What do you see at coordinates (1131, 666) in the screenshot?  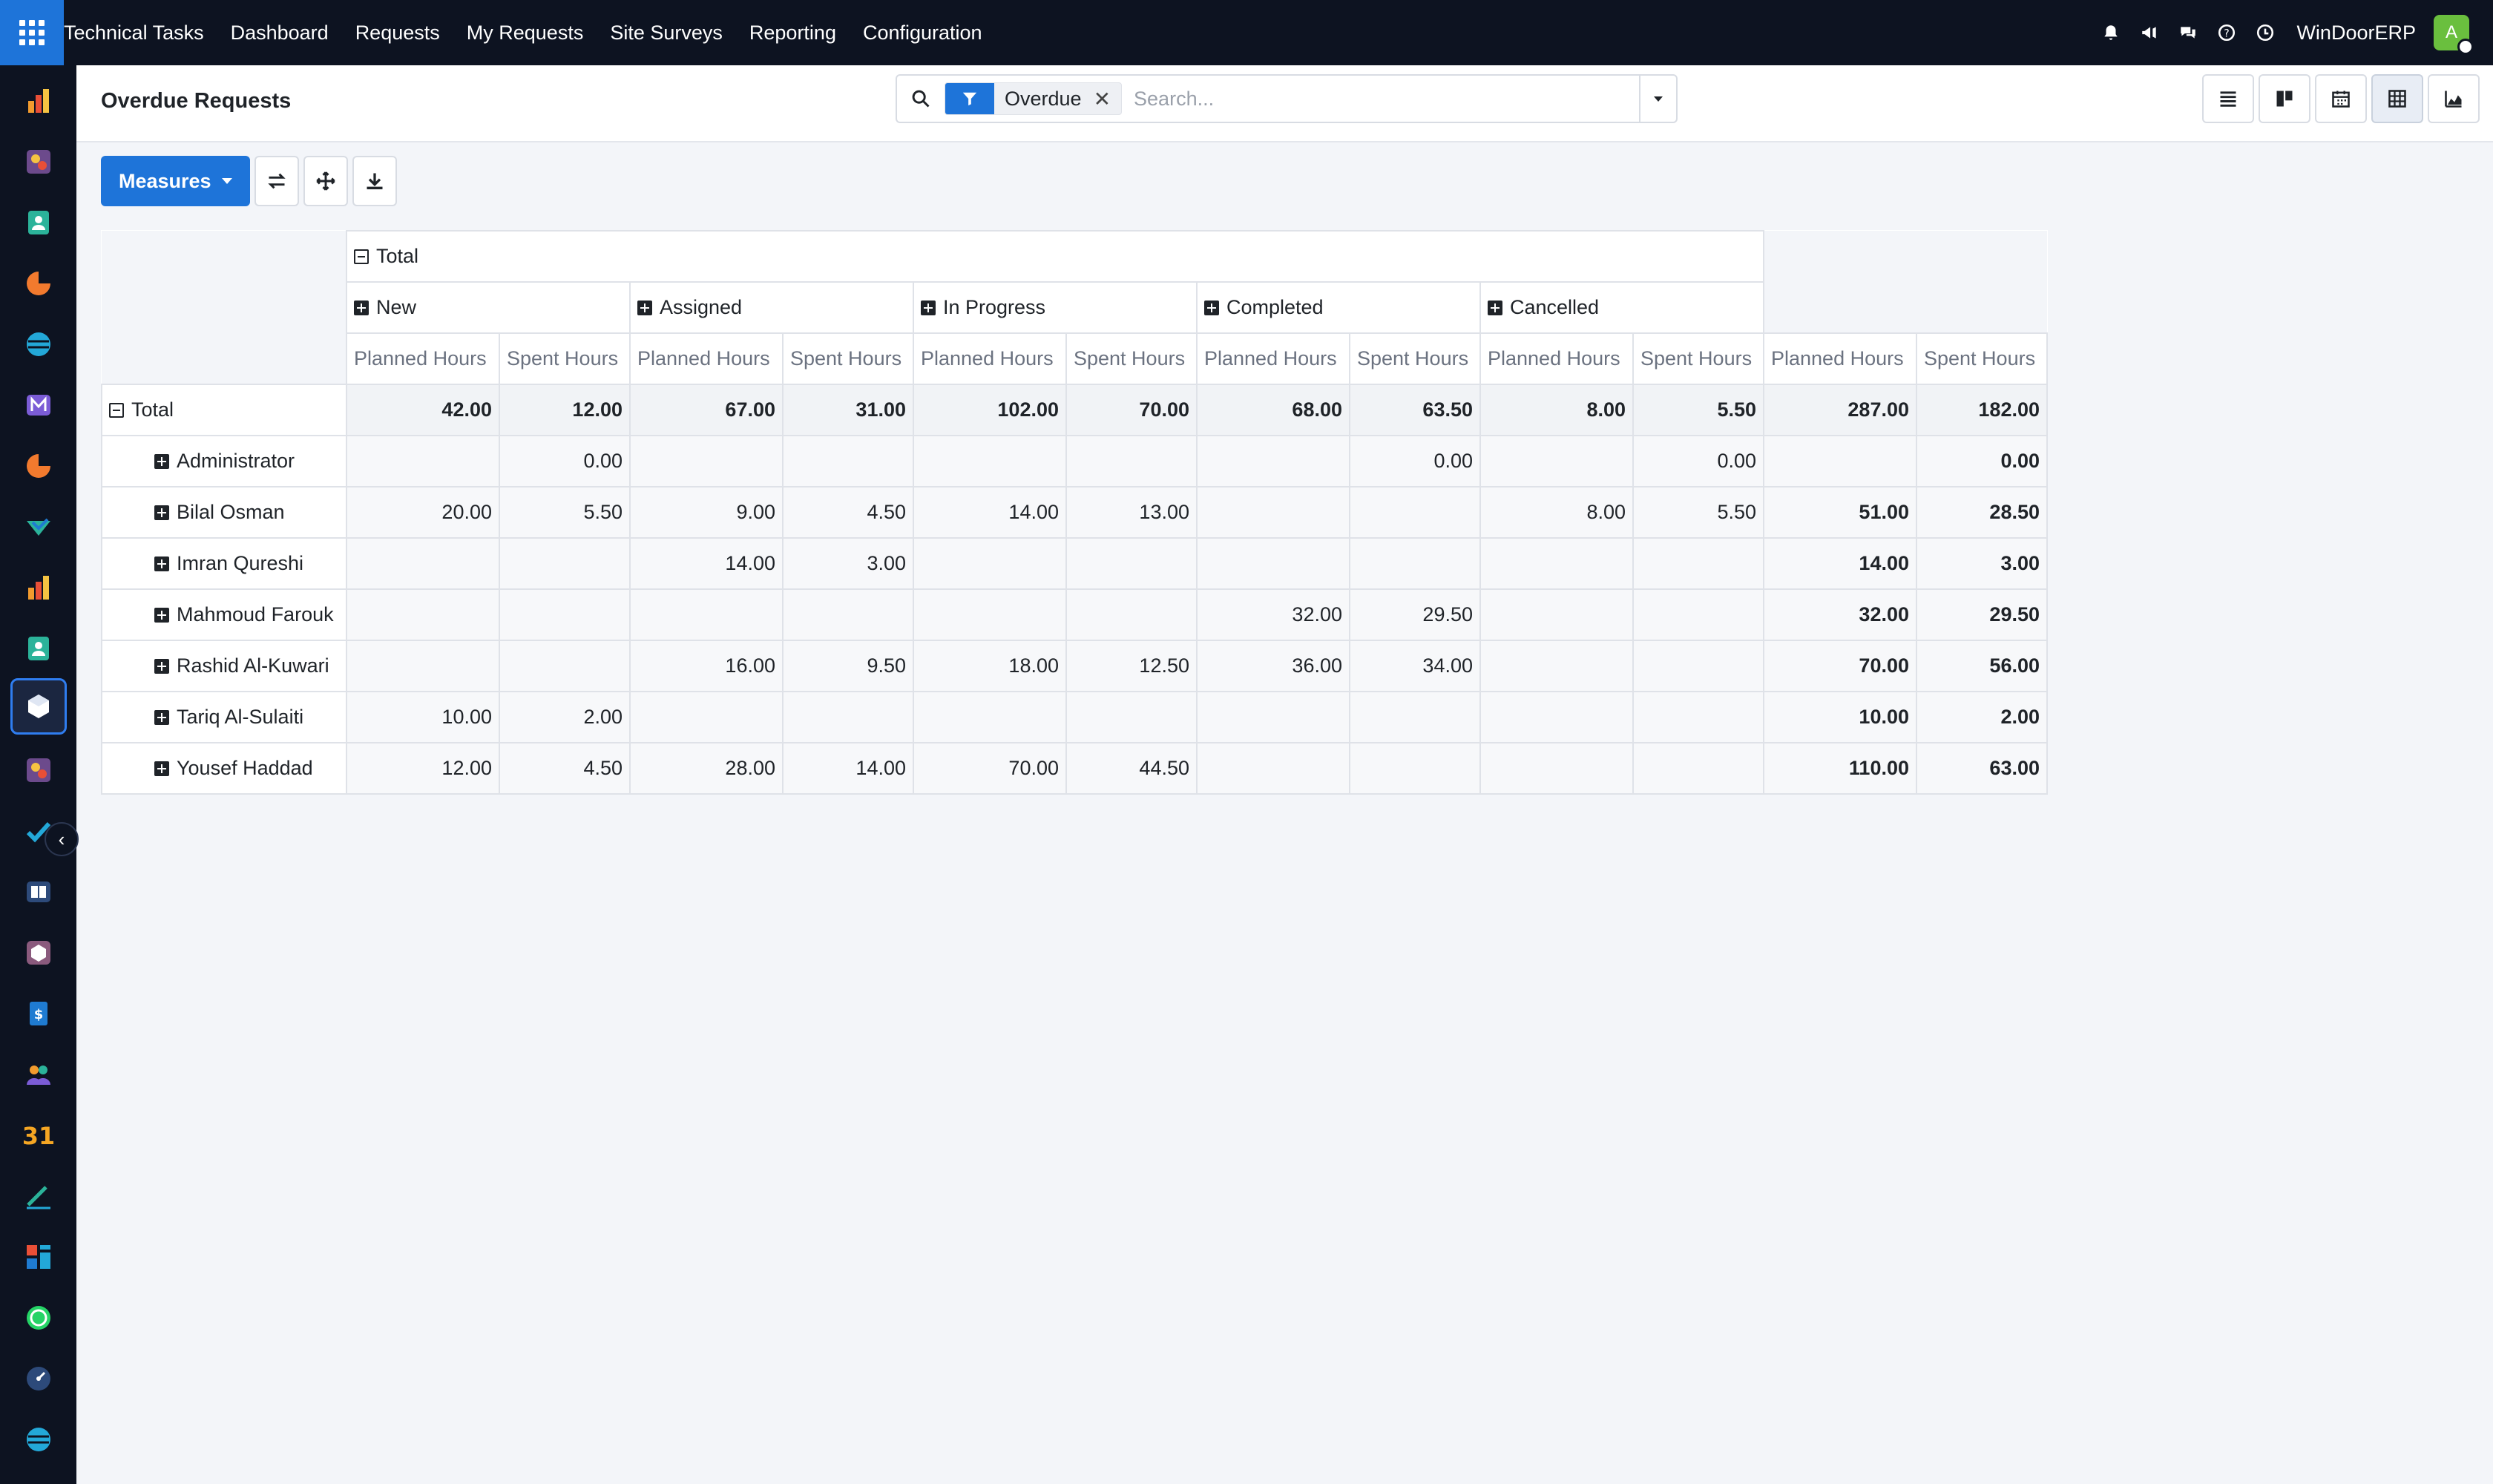 I see `pivot-cell: 12.50` at bounding box center [1131, 666].